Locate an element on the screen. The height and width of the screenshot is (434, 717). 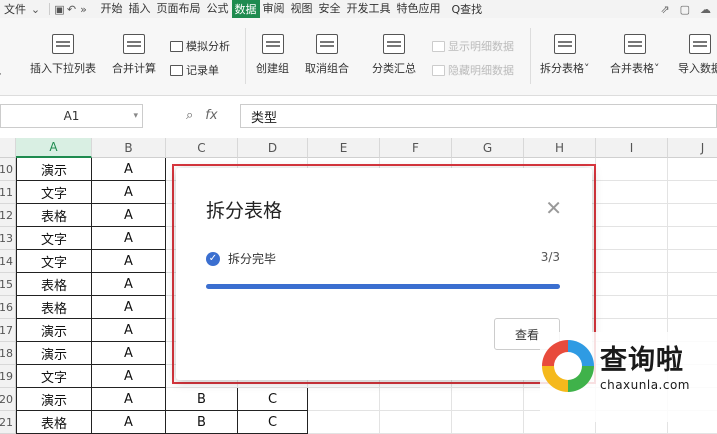
cell-d: C is located at coordinates (273, 399).